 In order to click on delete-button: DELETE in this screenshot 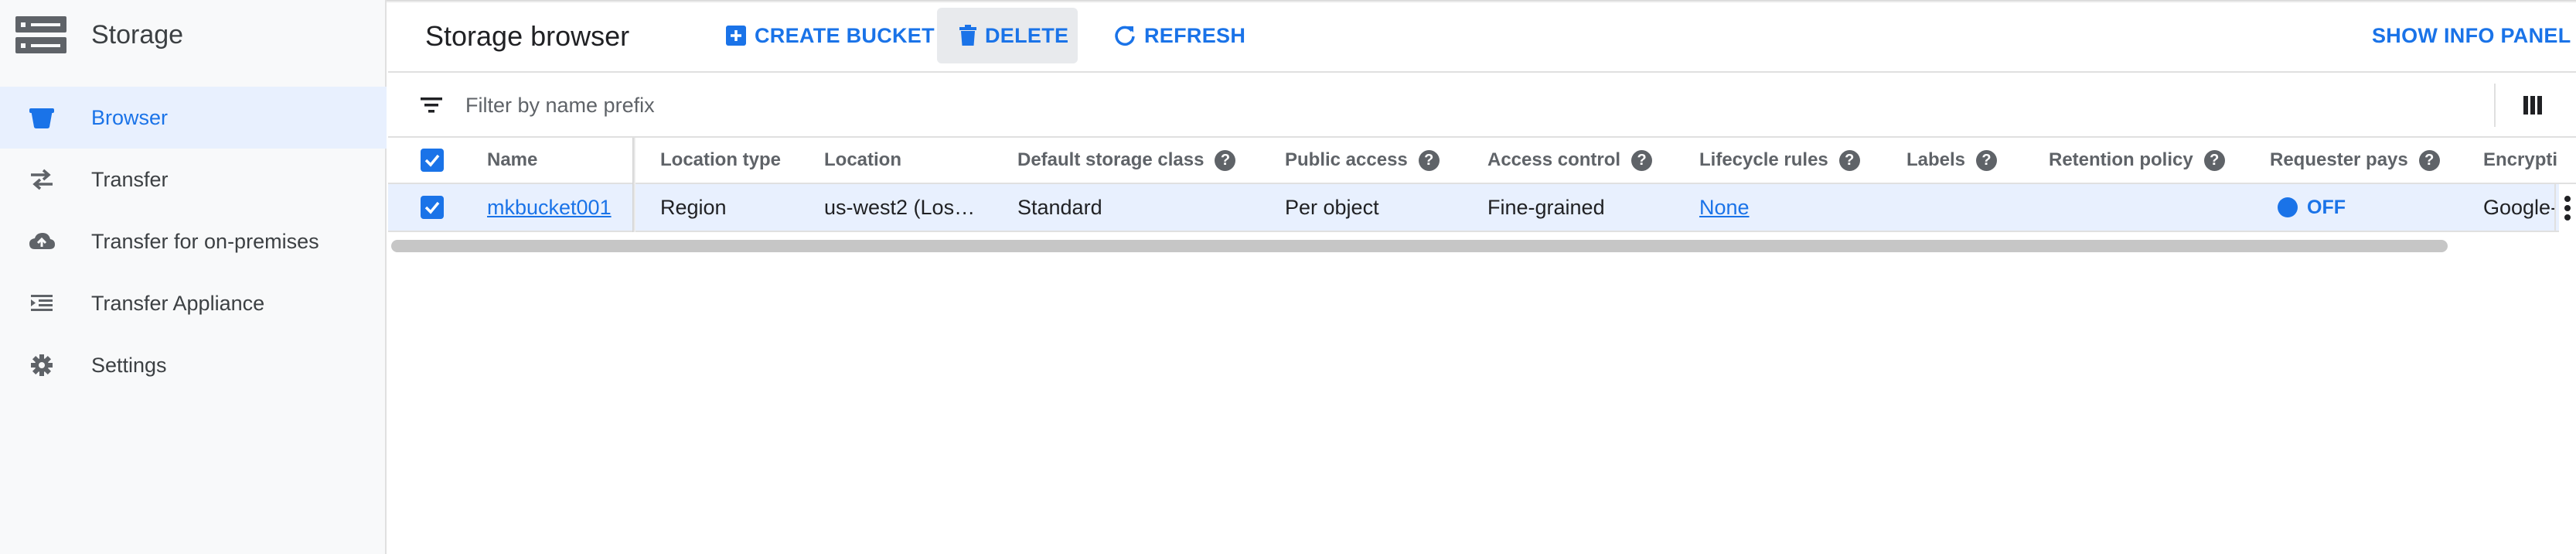, I will do `click(1008, 35)`.